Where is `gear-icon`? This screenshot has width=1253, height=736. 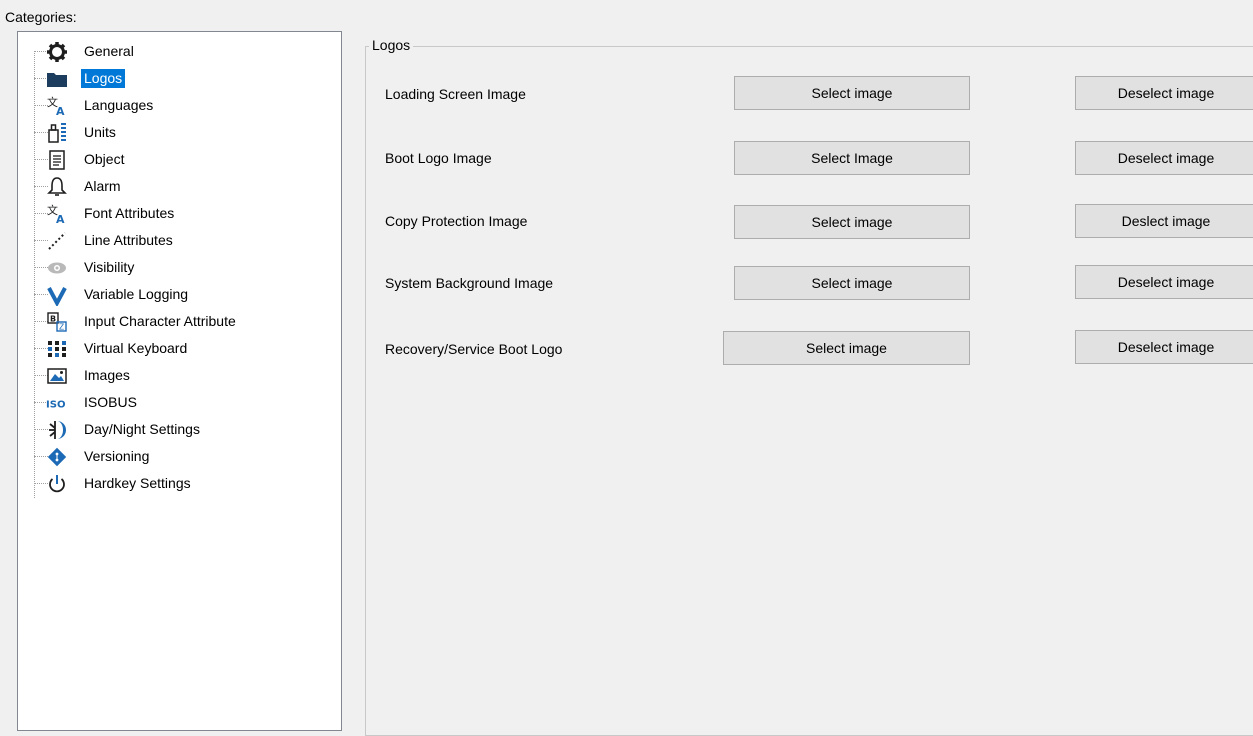 gear-icon is located at coordinates (57, 52).